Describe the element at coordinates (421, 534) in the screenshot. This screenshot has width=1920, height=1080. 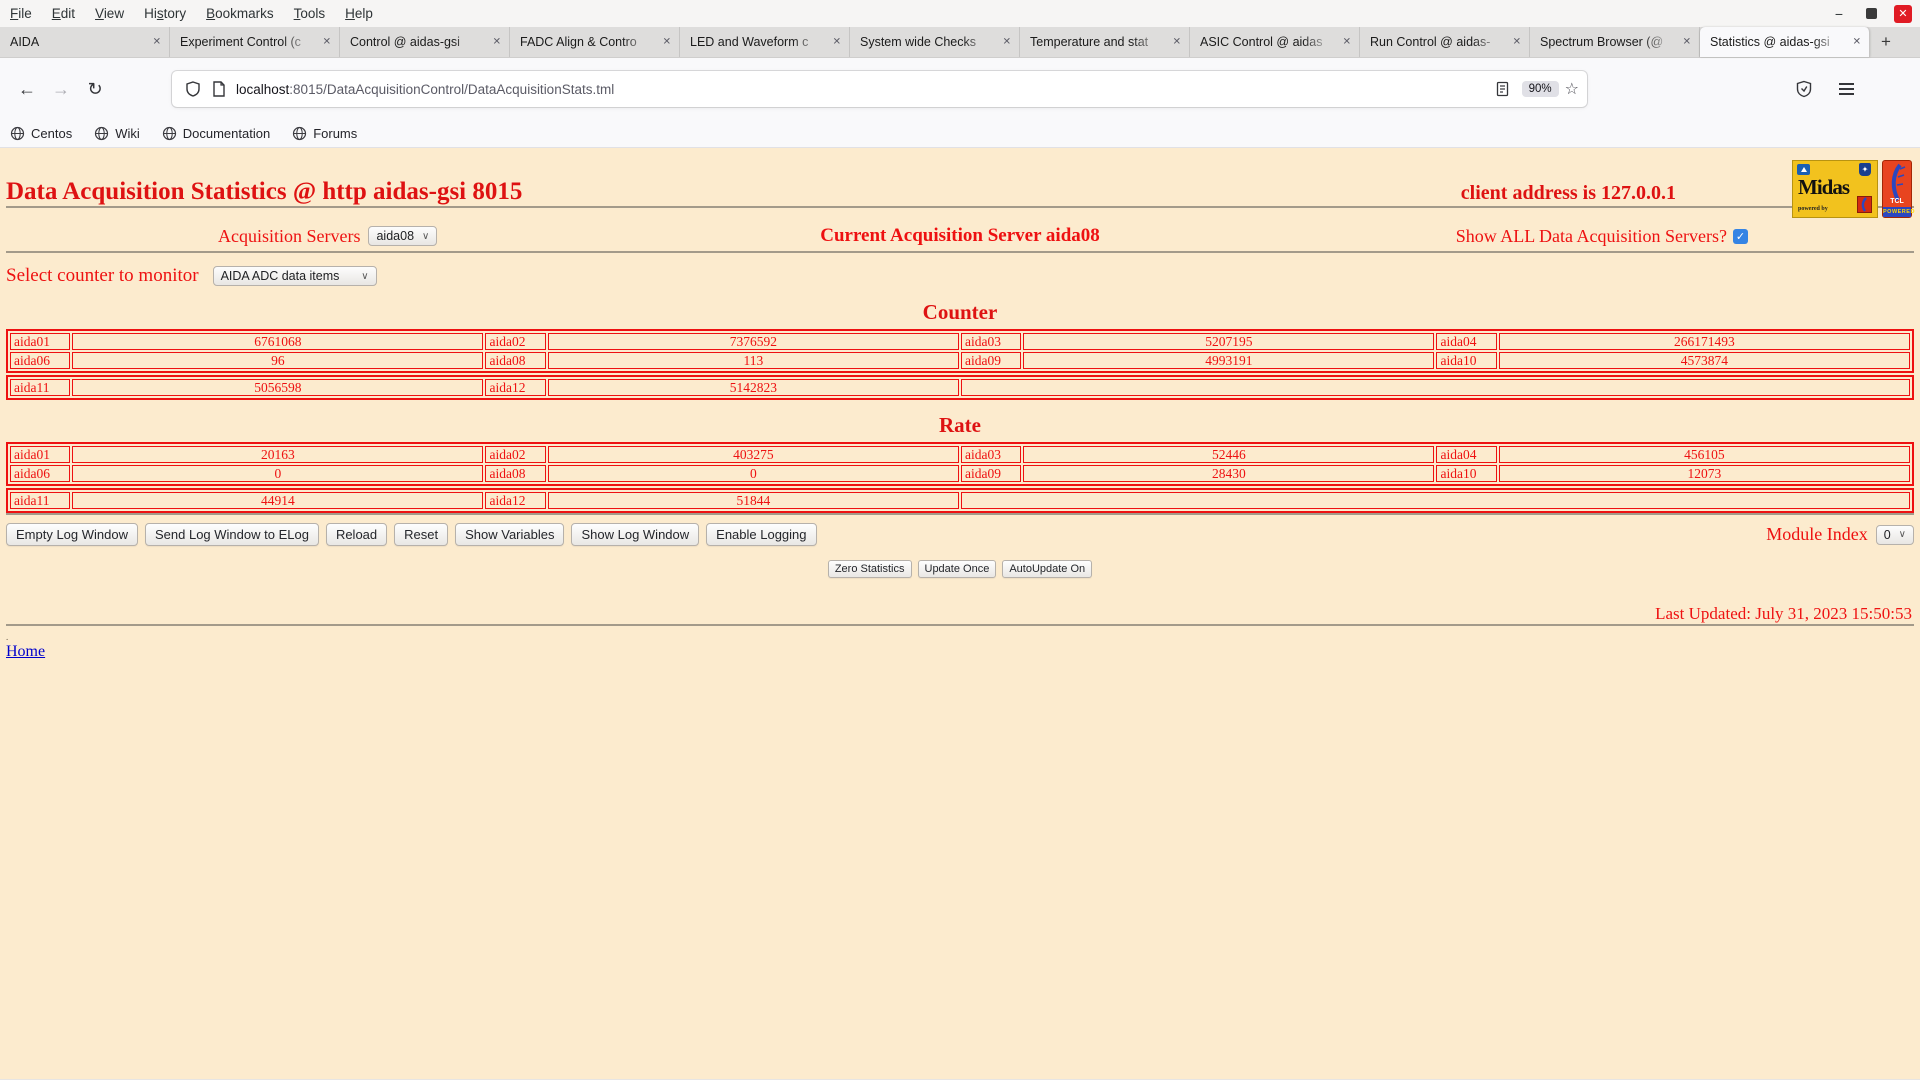
I see `reset-button: Reset` at that location.